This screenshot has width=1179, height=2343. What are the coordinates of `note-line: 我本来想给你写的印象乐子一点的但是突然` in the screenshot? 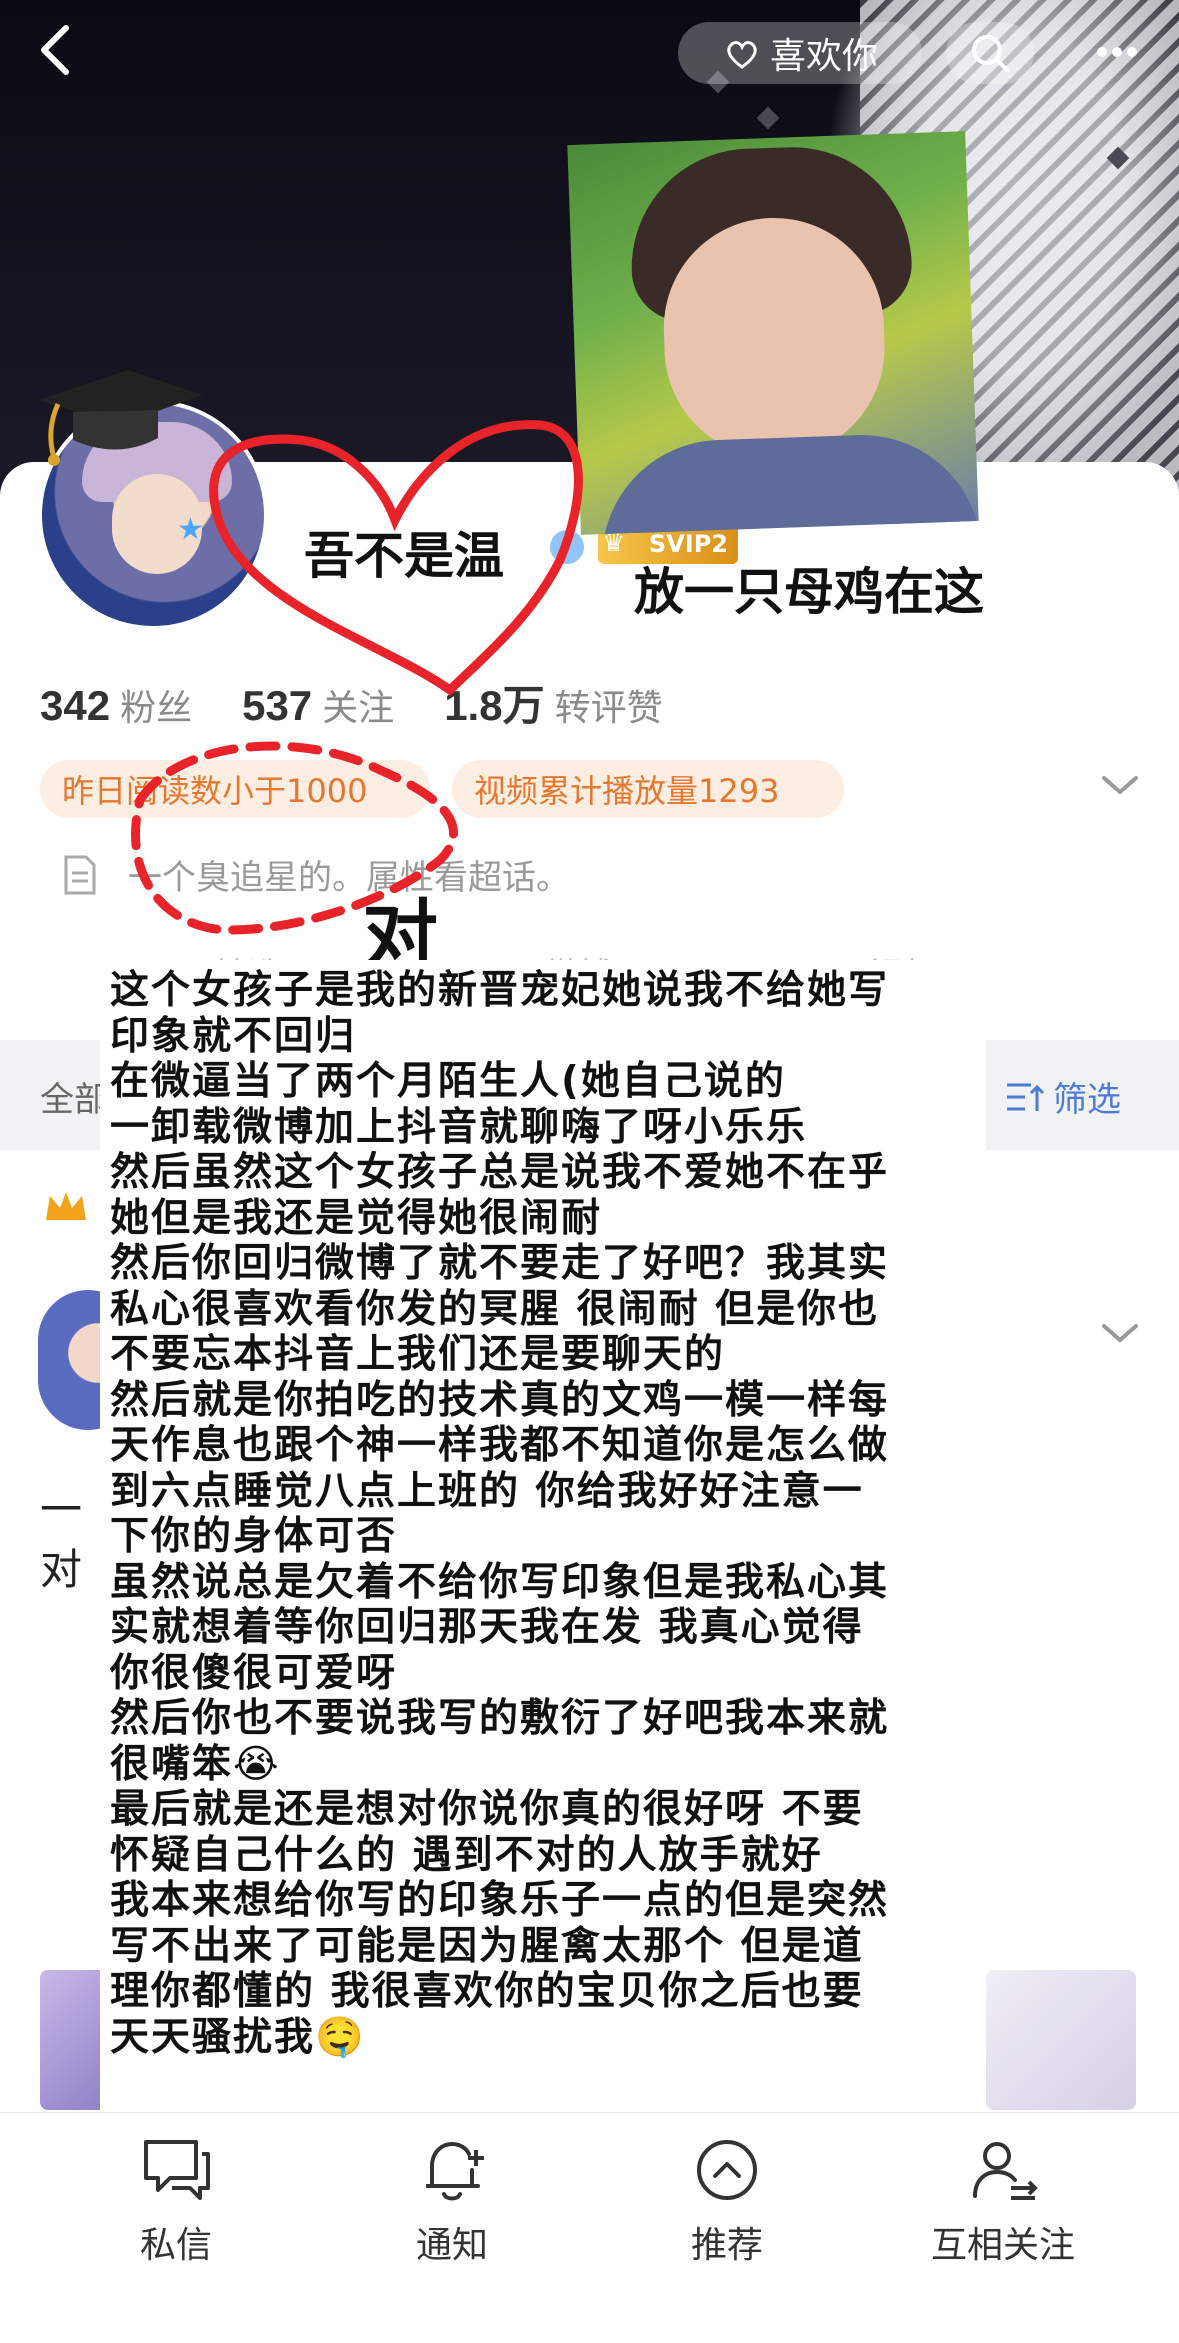 It's located at (500, 1900).